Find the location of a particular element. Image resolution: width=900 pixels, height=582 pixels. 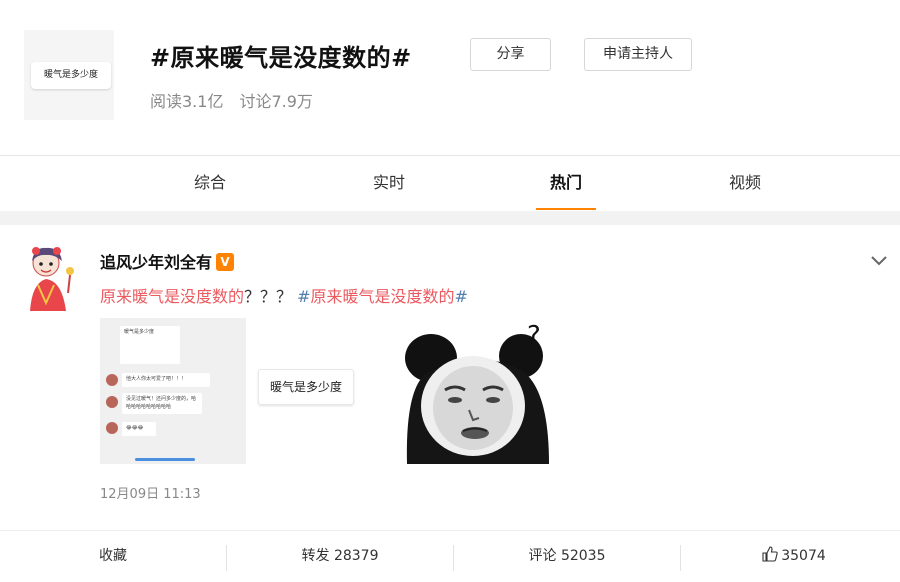

chat-scrollbar is located at coordinates (165, 459).